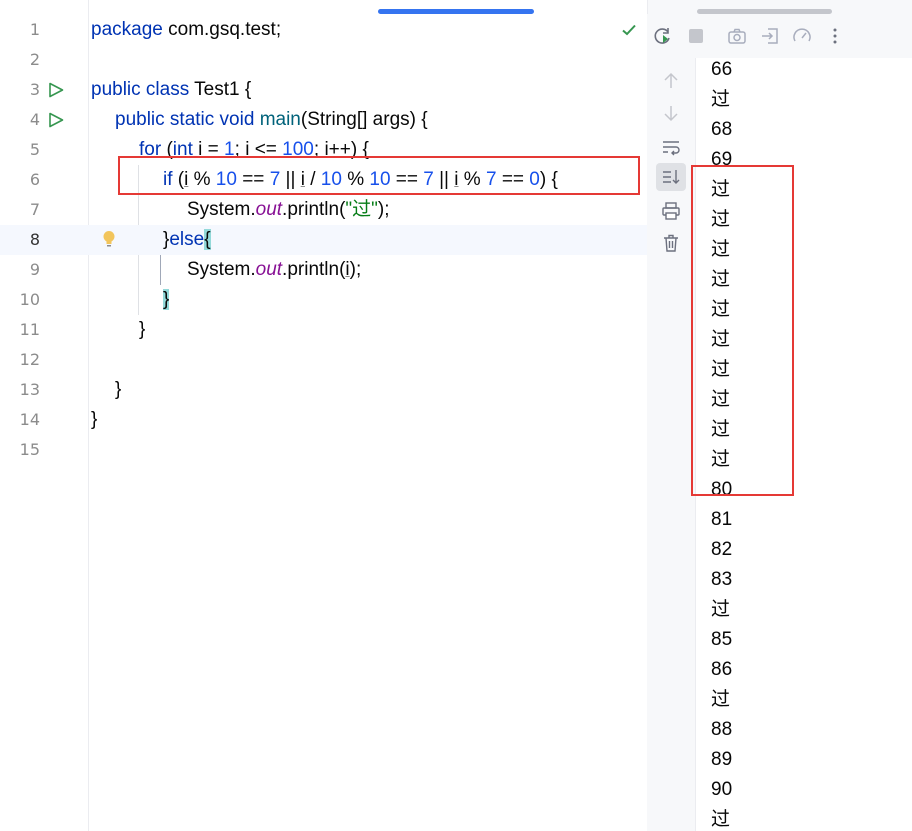 This screenshot has height=831, width=912. What do you see at coordinates (29, 299) in the screenshot?
I see `line-number: 10` at bounding box center [29, 299].